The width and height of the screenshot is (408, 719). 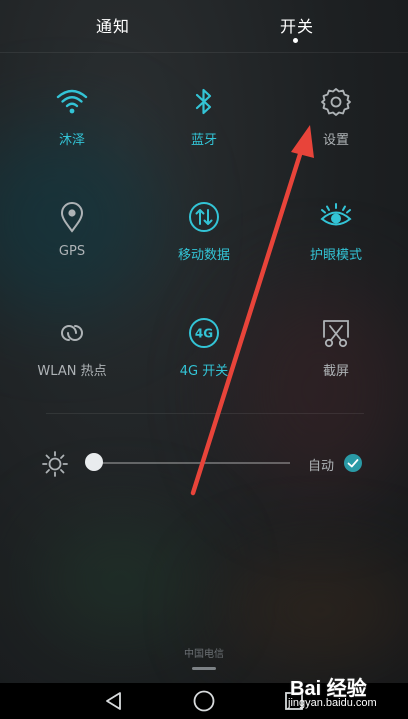 I want to click on mobile-data-icon, so click(x=204, y=217).